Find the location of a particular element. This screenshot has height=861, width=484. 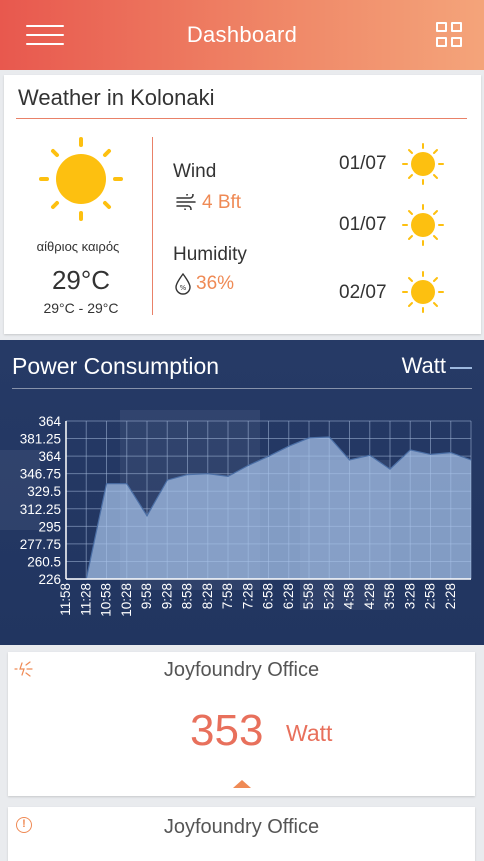

chart-x-tick-label: 10:58 is located at coordinates (106, 600).